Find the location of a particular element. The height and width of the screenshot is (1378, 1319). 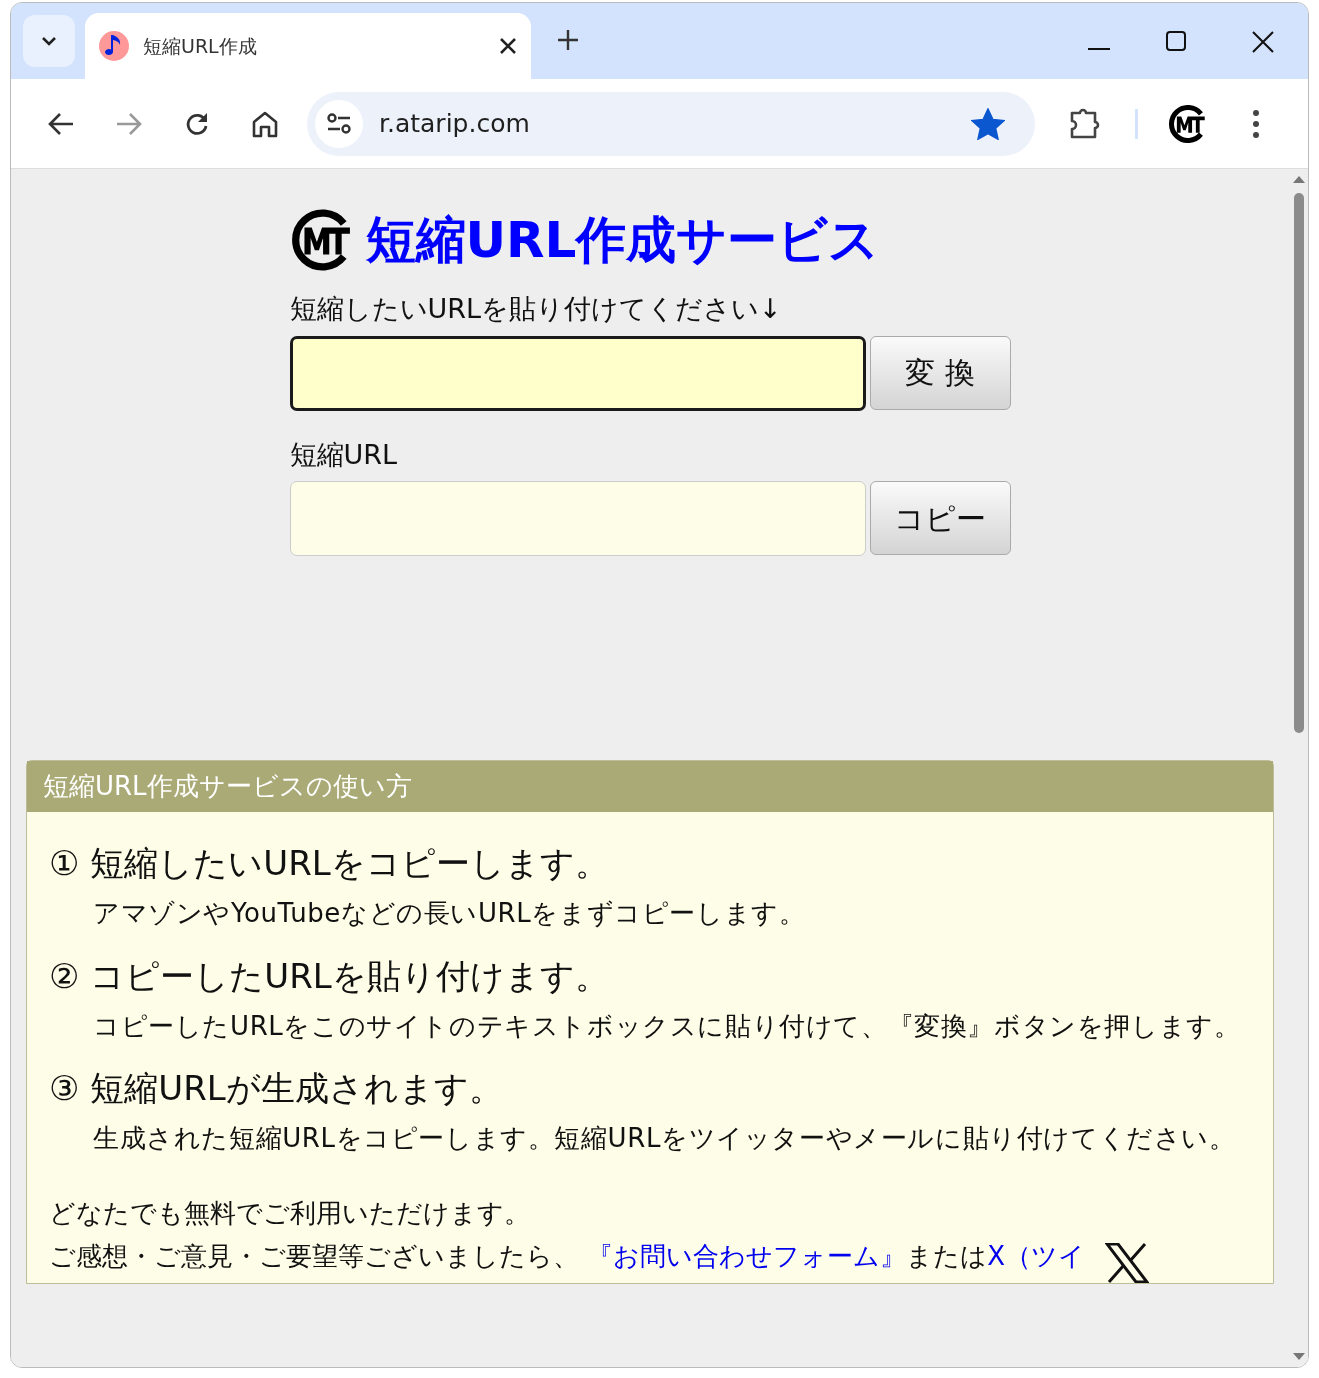

step-description: 生成された短縮URLをコピーします。短縮URLをツイッターやメールに貼り付けてください。 is located at coordinates (665, 1139).